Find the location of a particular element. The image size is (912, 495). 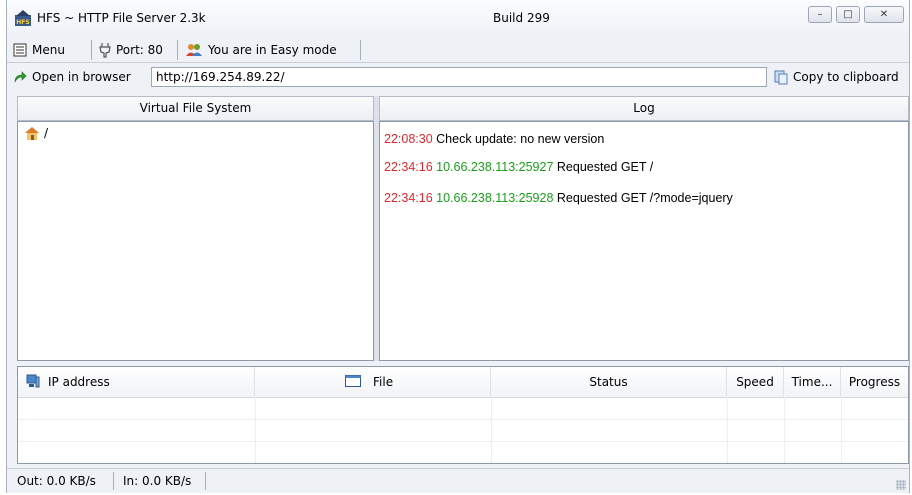

port-button: Port: 80 is located at coordinates (131, 50).